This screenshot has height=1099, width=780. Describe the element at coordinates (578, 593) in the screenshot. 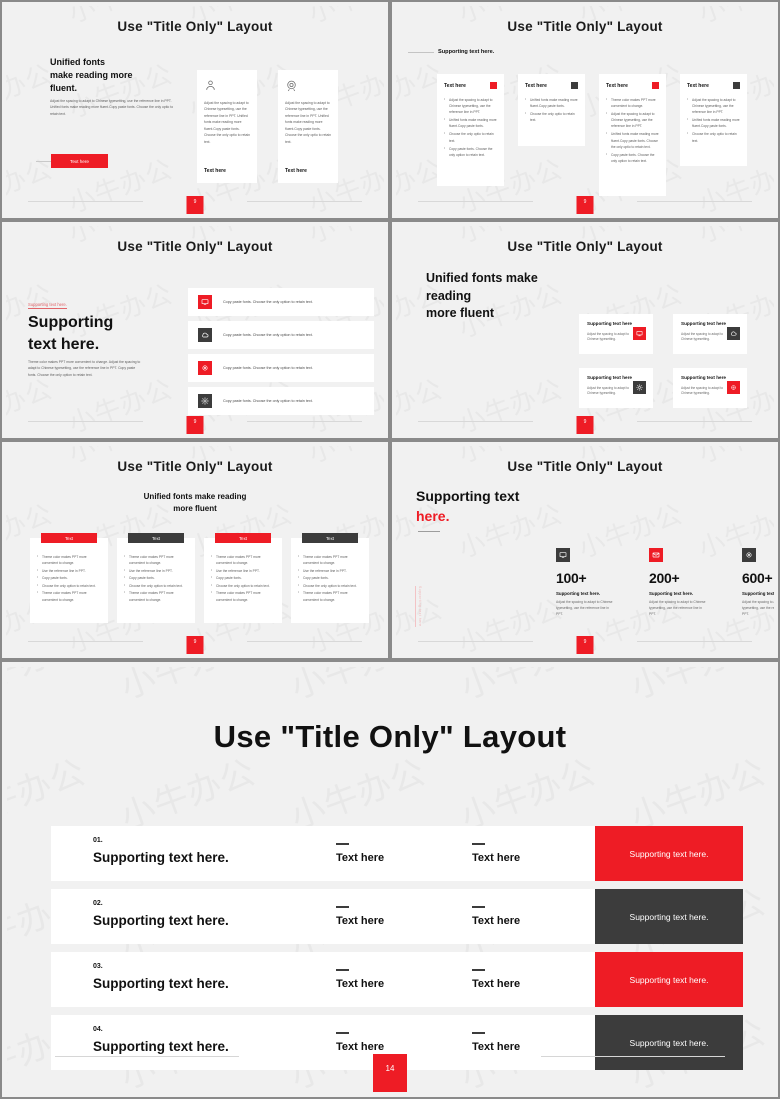

I see `stat-title: Supporting text here.` at that location.